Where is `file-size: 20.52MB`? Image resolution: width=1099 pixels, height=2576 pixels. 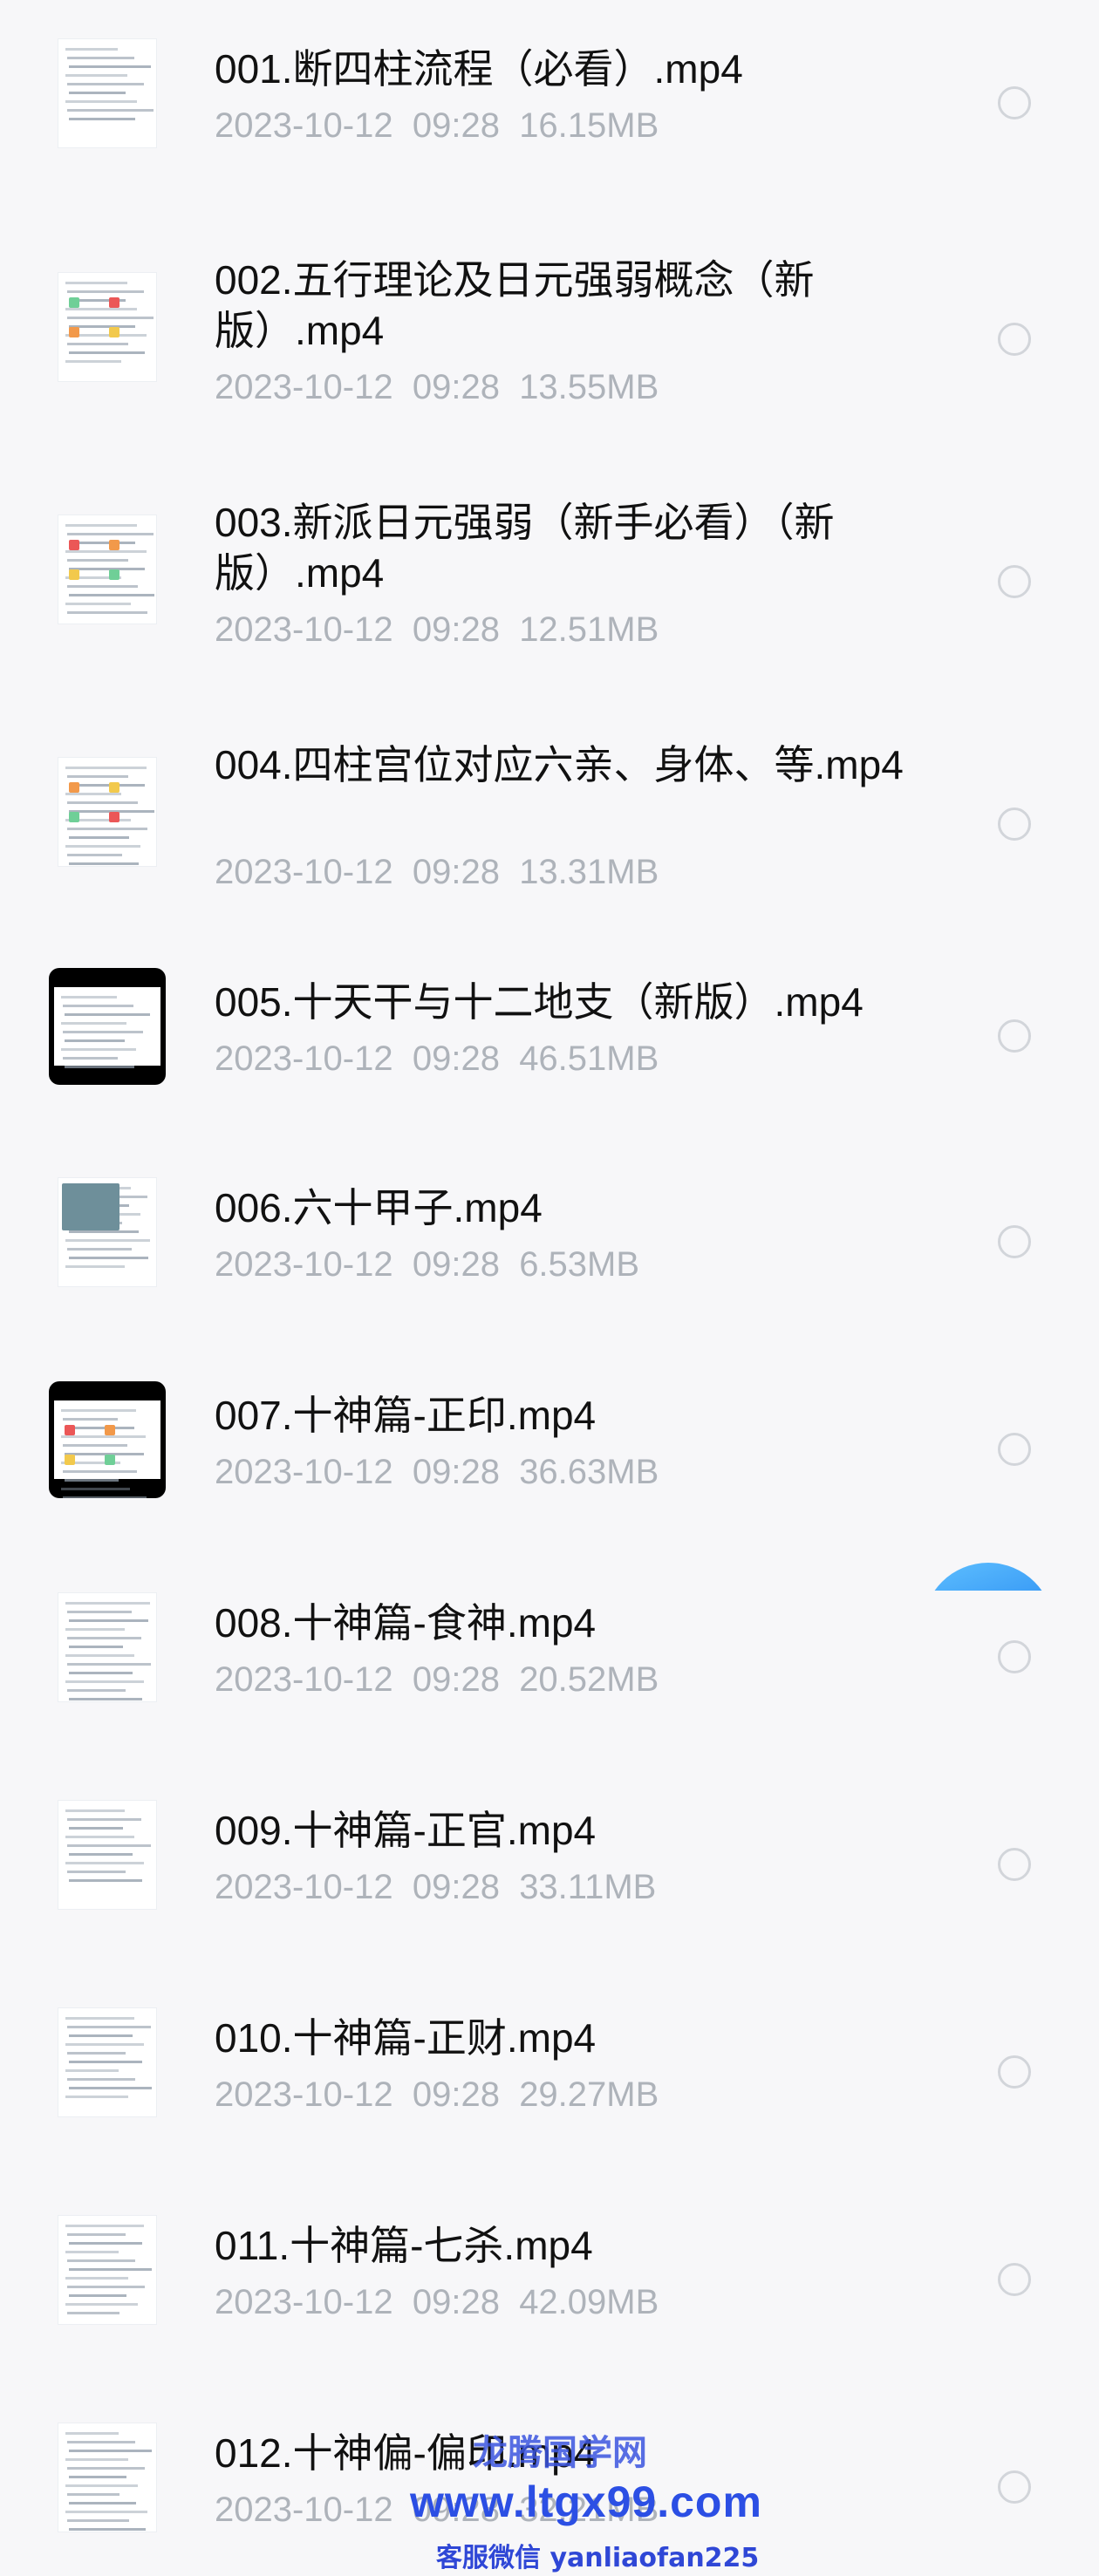 file-size: 20.52MB is located at coordinates (589, 1679).